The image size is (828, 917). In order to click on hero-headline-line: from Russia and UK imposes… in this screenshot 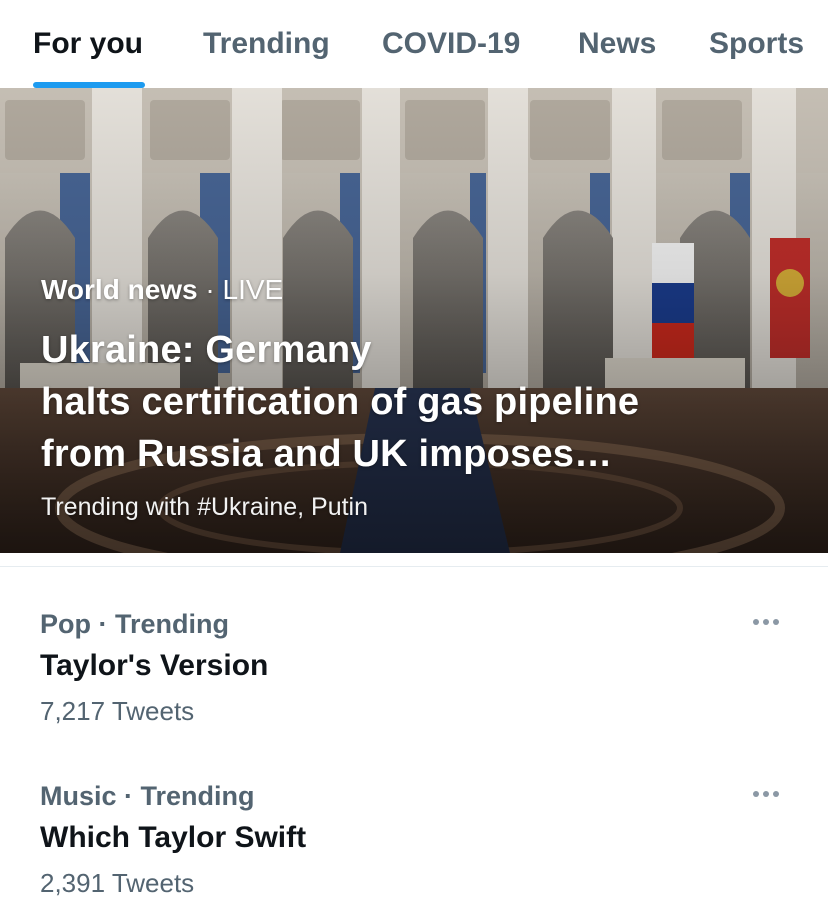, I will do `click(327, 454)`.